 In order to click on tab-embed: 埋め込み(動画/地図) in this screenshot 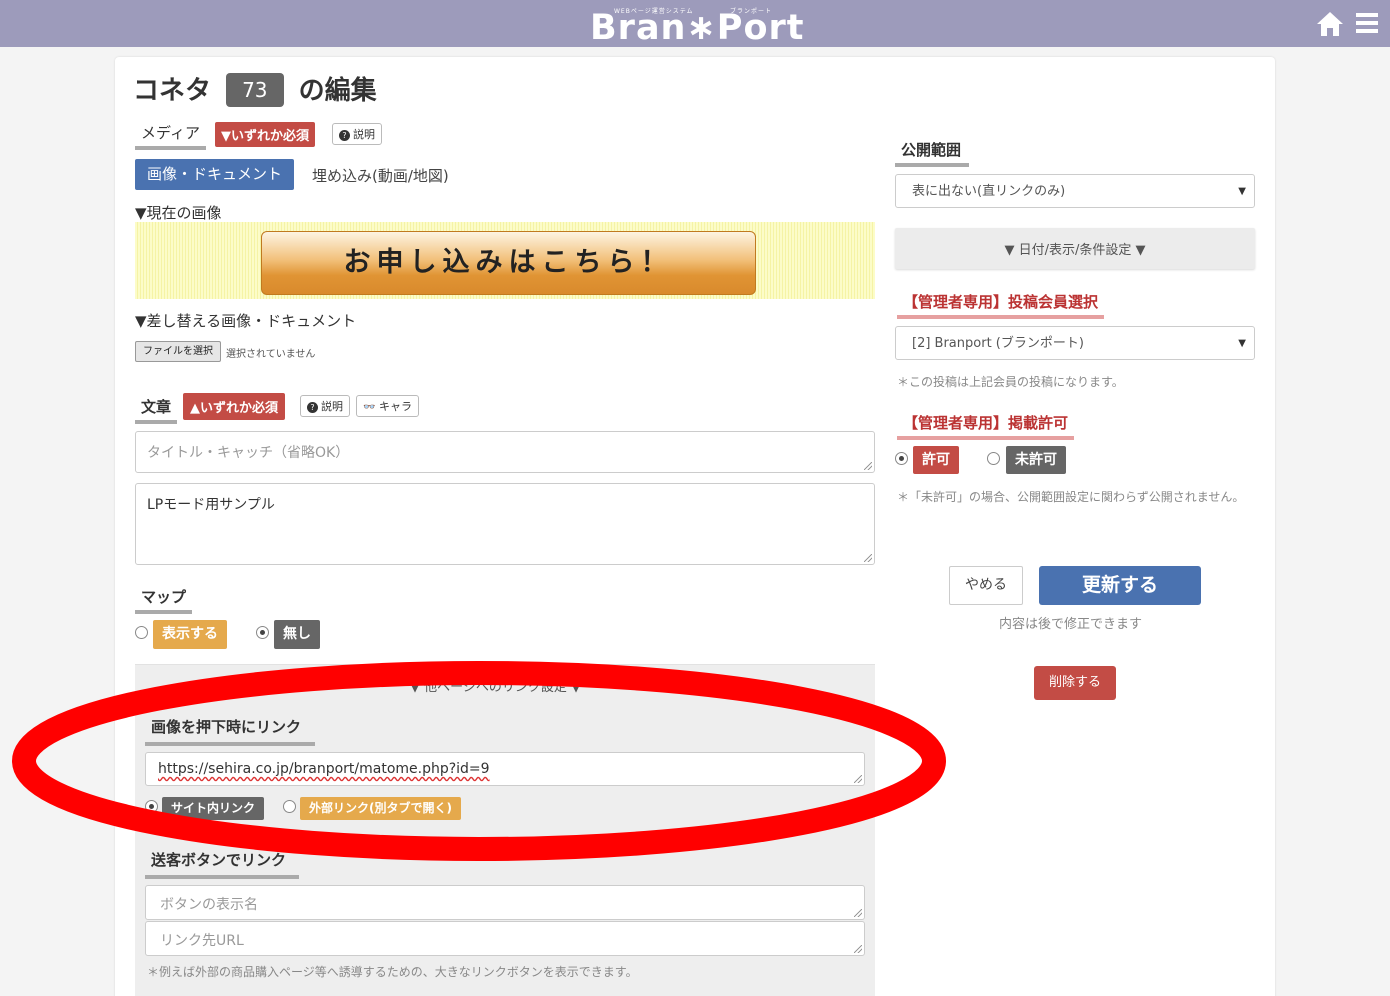, I will do `click(380, 175)`.